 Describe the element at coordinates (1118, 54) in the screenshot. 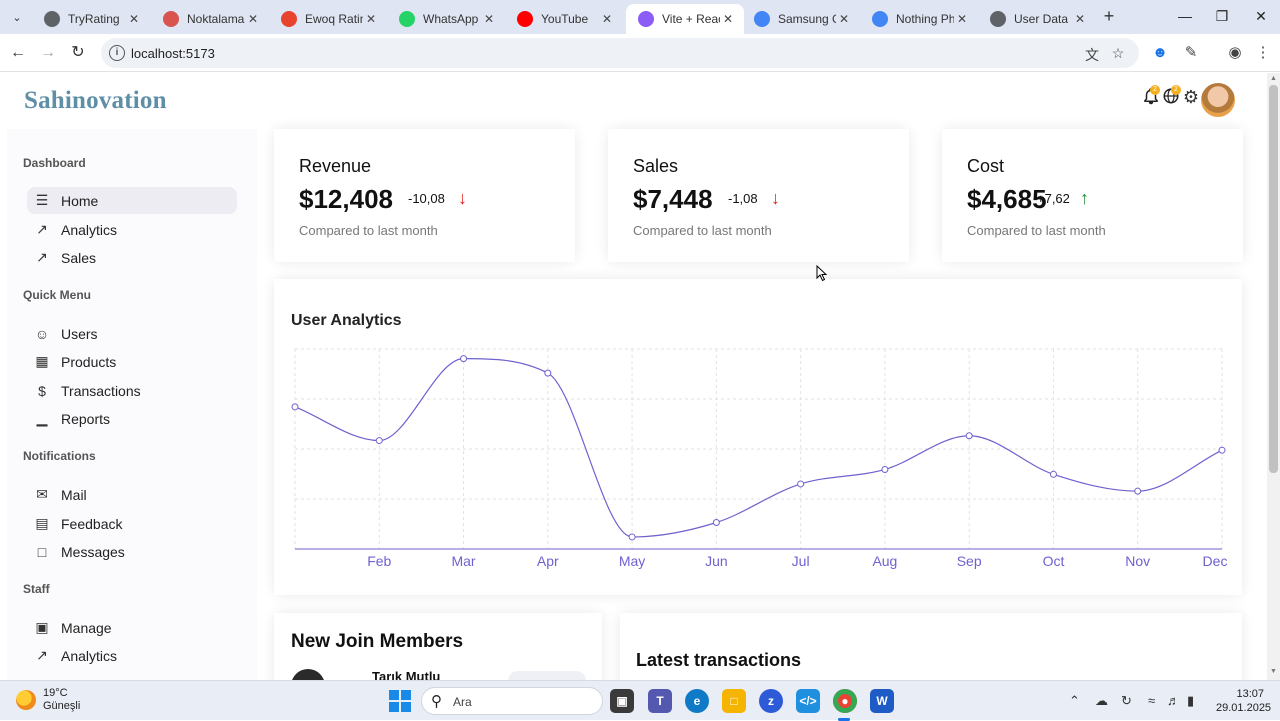

I see `bookmark-star-icon: ☆` at that location.